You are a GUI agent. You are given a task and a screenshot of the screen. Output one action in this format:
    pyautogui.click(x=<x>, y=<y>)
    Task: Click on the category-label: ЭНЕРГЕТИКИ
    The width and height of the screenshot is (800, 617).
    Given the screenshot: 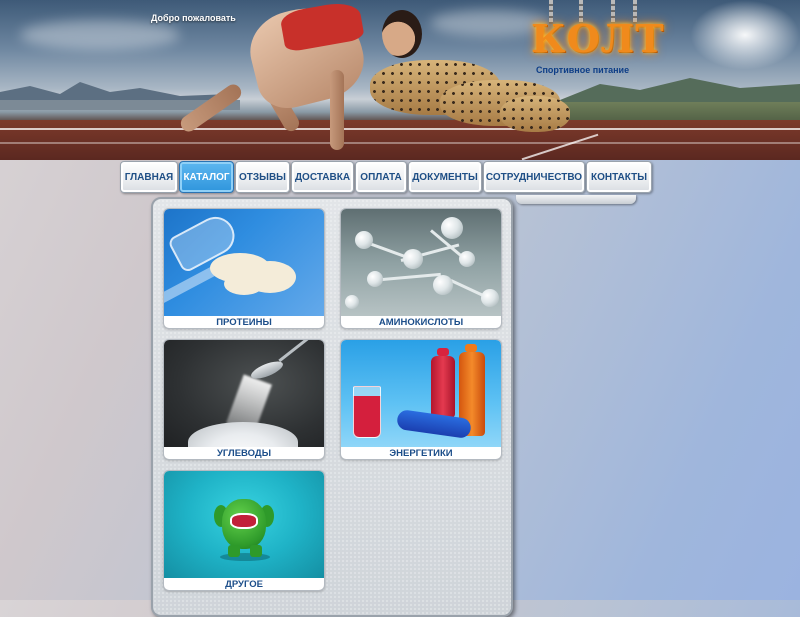 What is the action you would take?
    pyautogui.click(x=421, y=453)
    